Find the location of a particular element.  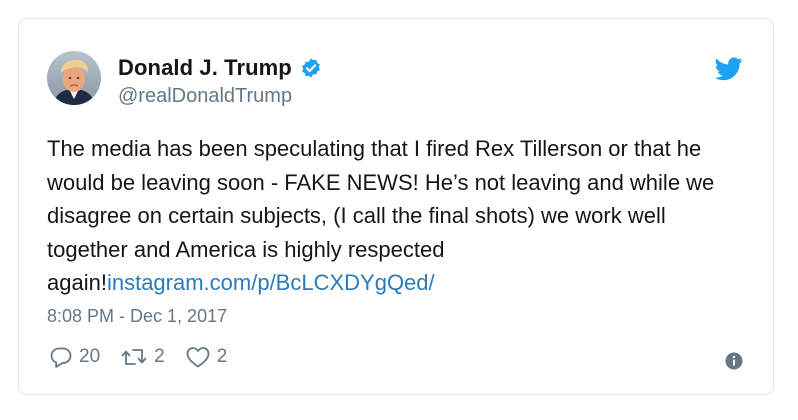

reply-count: 20 is located at coordinates (90, 356).